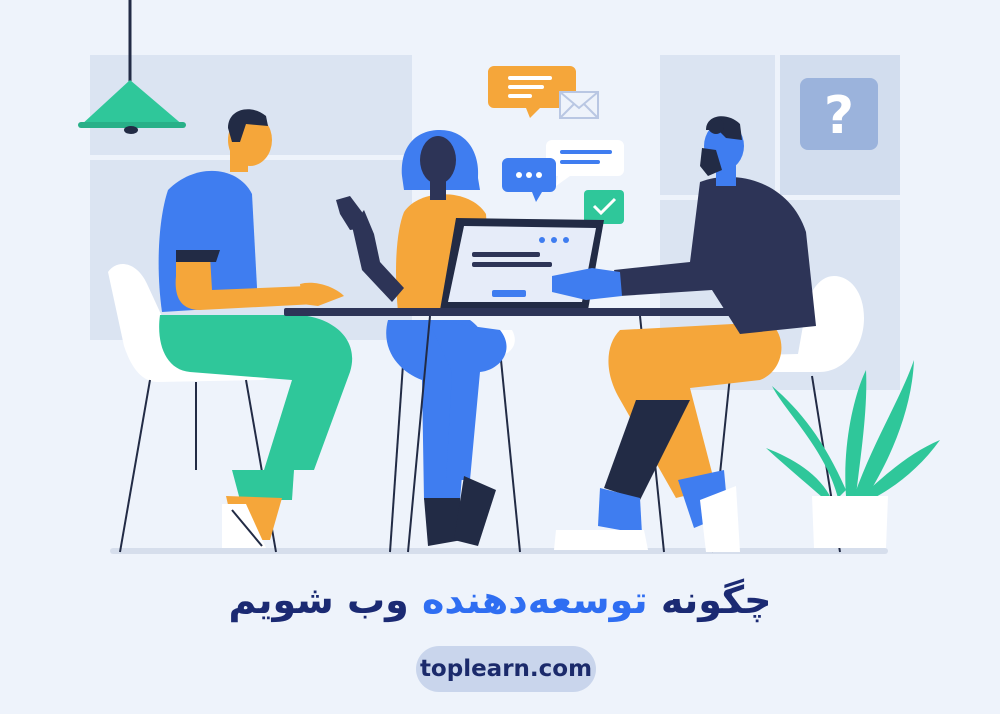 The image size is (1000, 714). I want to click on floor-line, so click(499, 551).